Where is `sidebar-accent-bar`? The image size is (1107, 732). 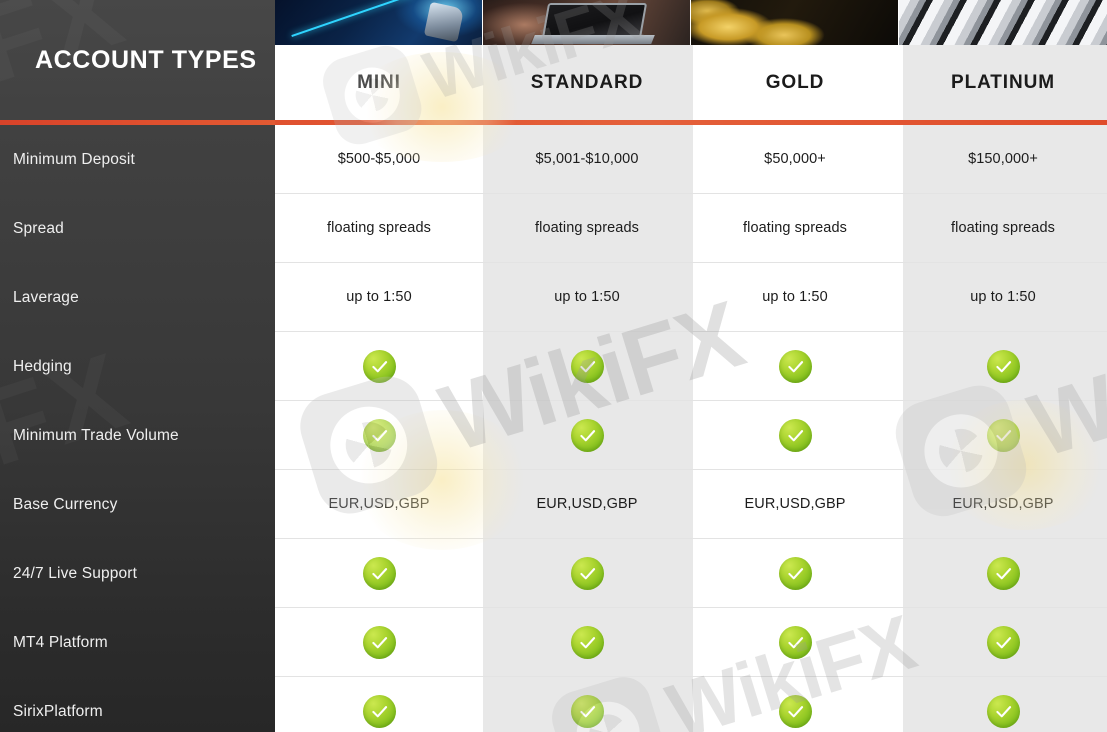
sidebar-accent-bar is located at coordinates (137, 122).